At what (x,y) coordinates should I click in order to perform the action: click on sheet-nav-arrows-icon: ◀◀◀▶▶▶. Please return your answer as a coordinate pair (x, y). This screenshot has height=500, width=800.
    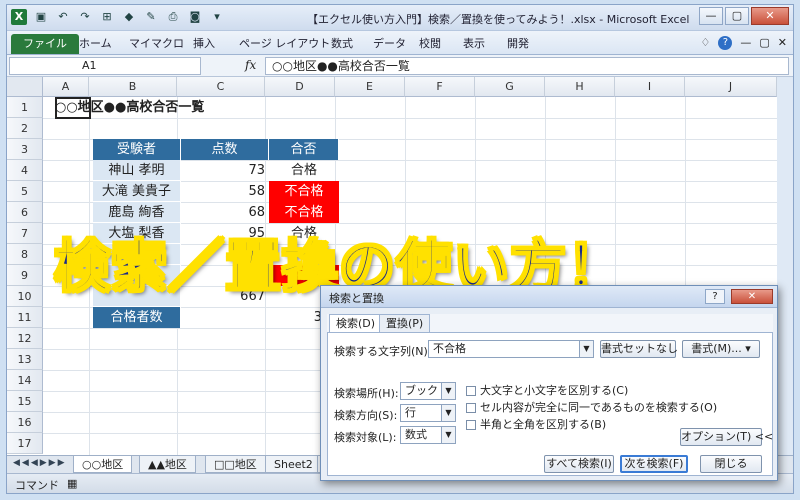
    Looking at the image, I should click on (40, 463).